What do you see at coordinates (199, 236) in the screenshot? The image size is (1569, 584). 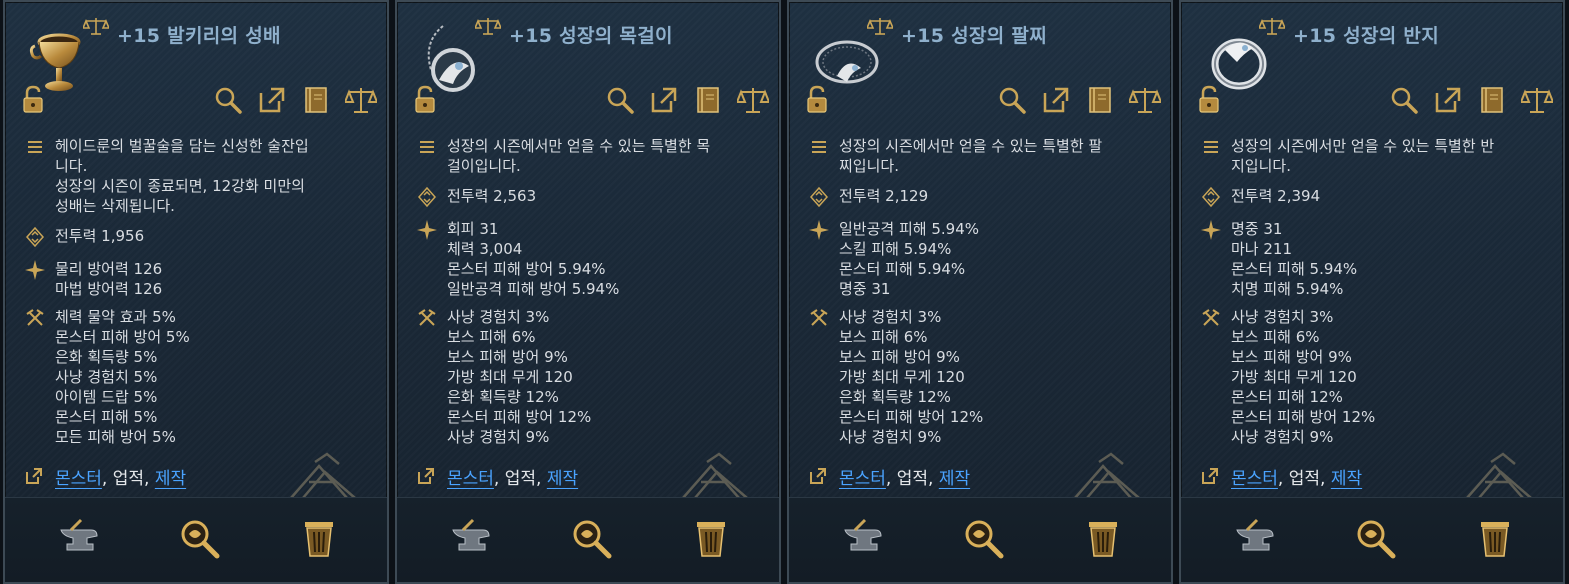 I see `combat-power: 전투력 1,956` at bounding box center [199, 236].